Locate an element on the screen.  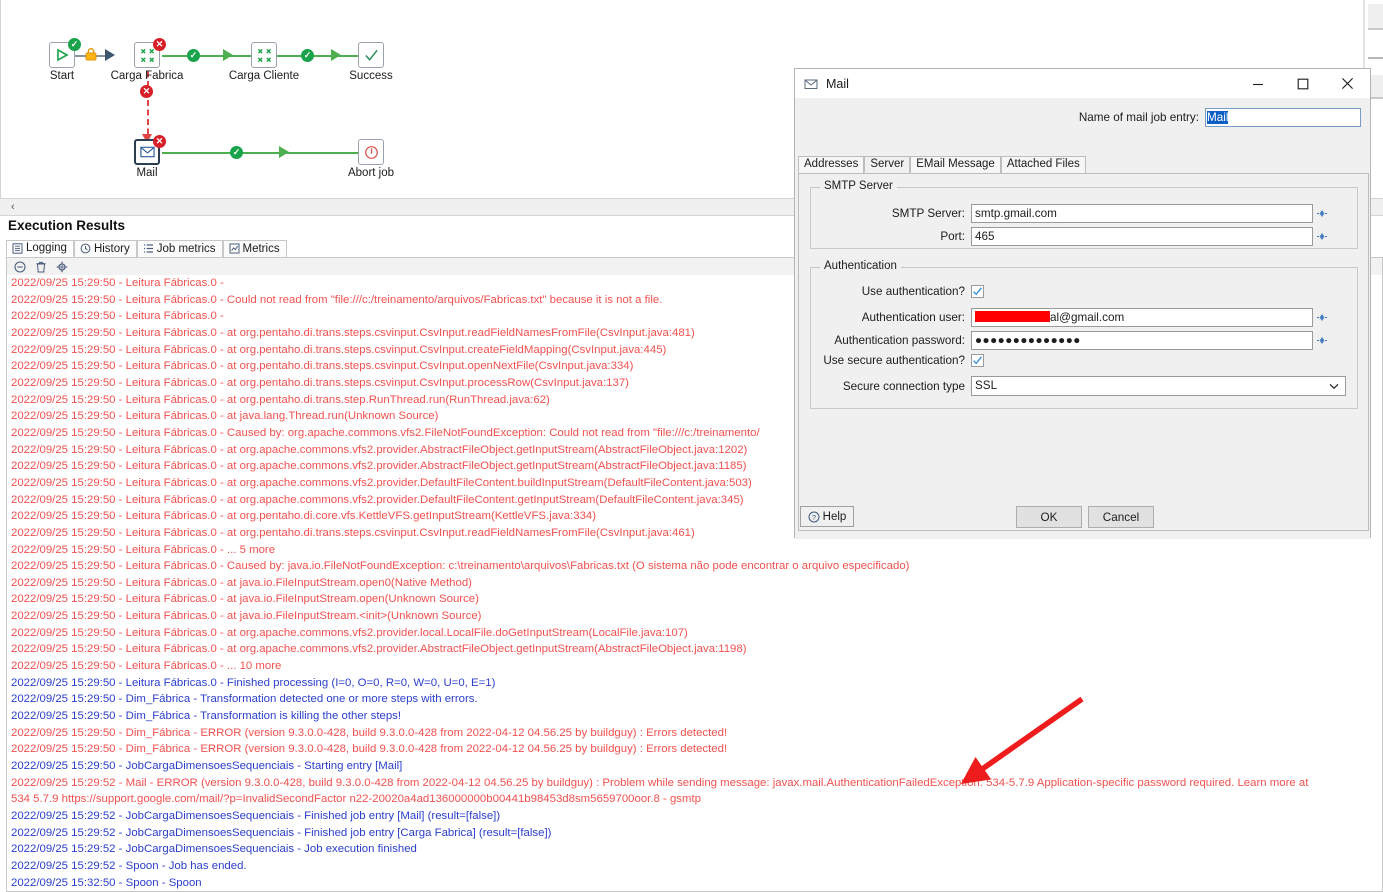
port-row: Port: 465 is located at coordinates (1085, 236).